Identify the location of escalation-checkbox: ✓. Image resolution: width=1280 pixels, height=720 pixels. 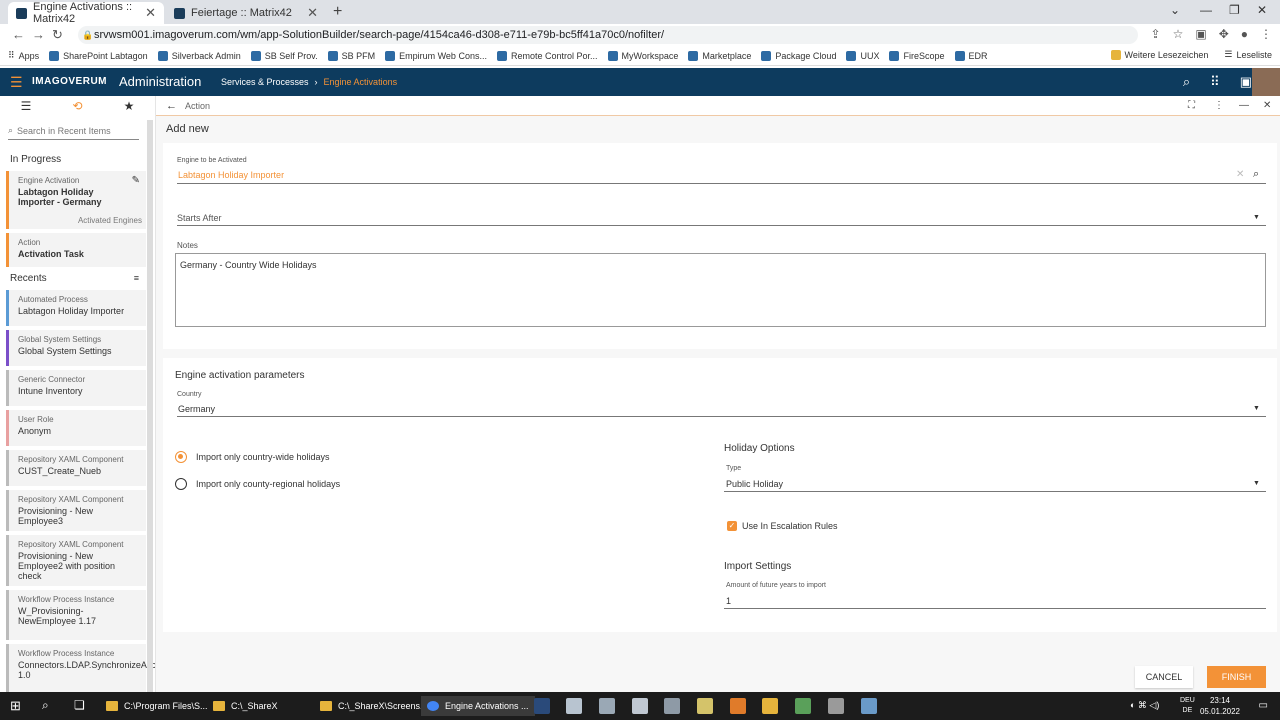
(732, 526).